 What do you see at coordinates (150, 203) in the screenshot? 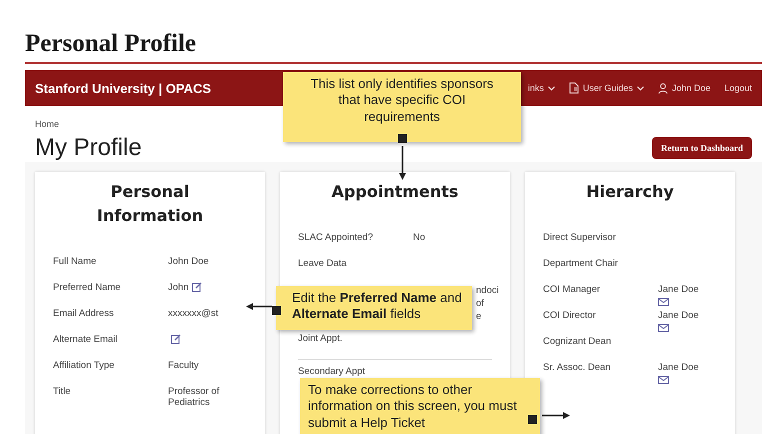
I see `card-title: Personal Information` at bounding box center [150, 203].